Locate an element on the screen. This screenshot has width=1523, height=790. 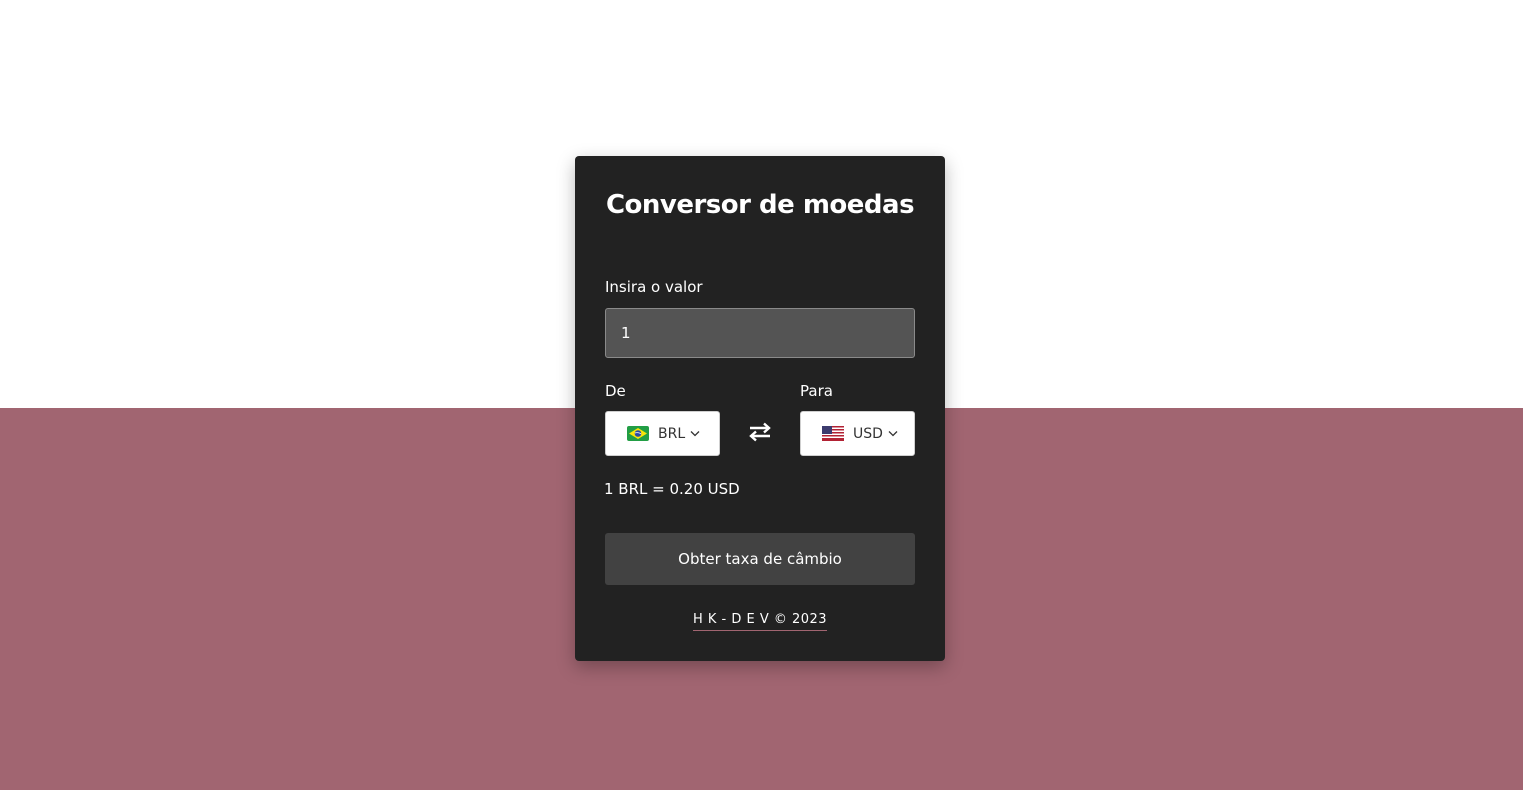
amount-input is located at coordinates (760, 333).